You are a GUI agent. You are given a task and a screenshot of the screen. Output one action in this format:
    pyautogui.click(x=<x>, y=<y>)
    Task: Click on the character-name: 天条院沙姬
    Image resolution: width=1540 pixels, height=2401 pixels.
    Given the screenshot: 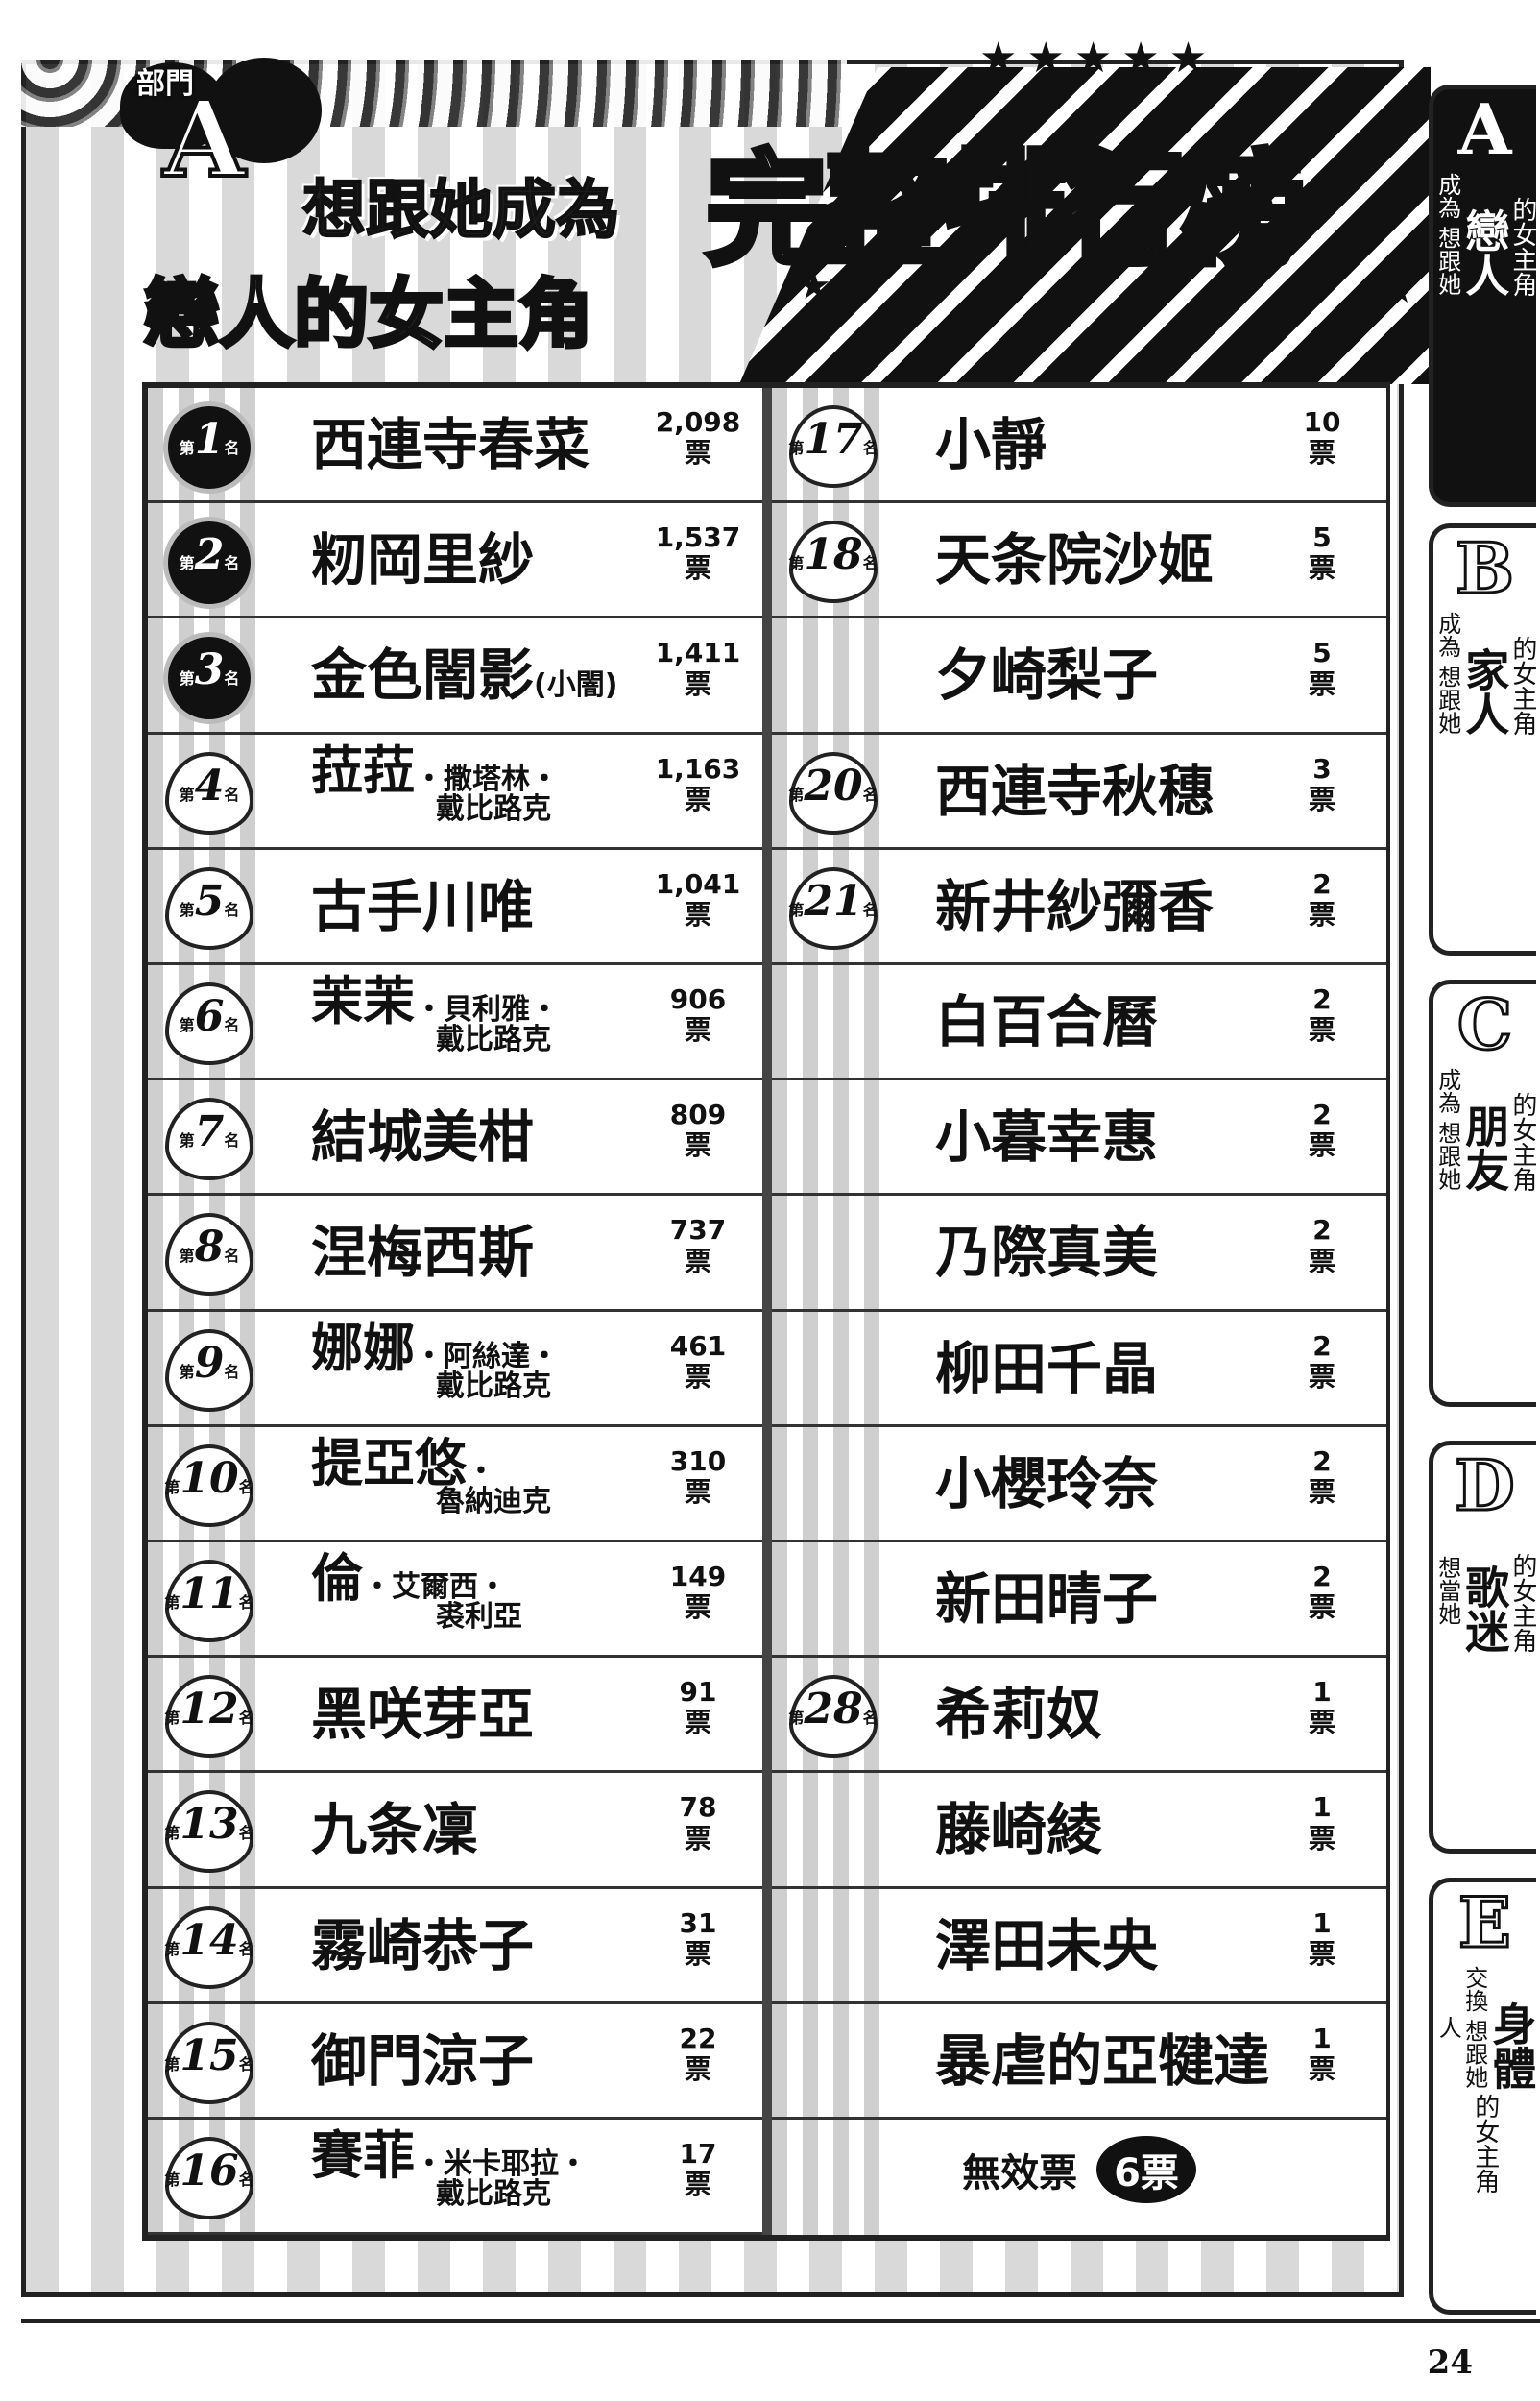 What is the action you would take?
    pyautogui.click(x=1075, y=560)
    